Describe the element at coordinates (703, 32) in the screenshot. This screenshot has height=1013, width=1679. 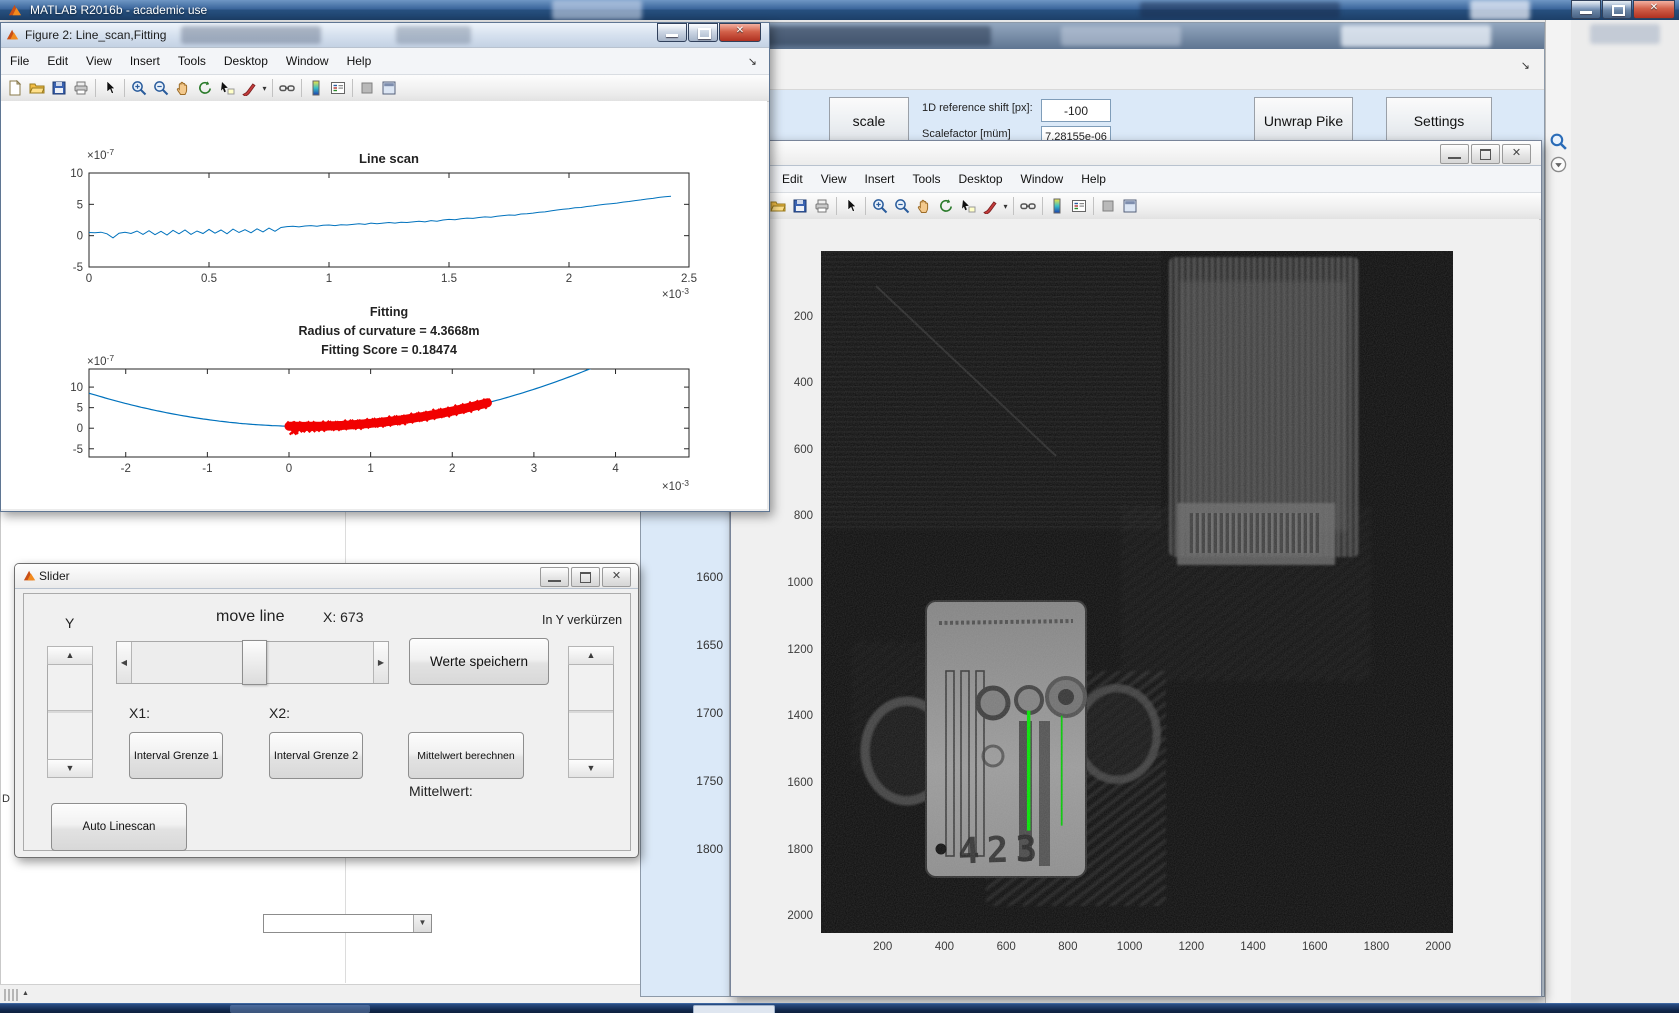
I see `figure2-maximize-button` at that location.